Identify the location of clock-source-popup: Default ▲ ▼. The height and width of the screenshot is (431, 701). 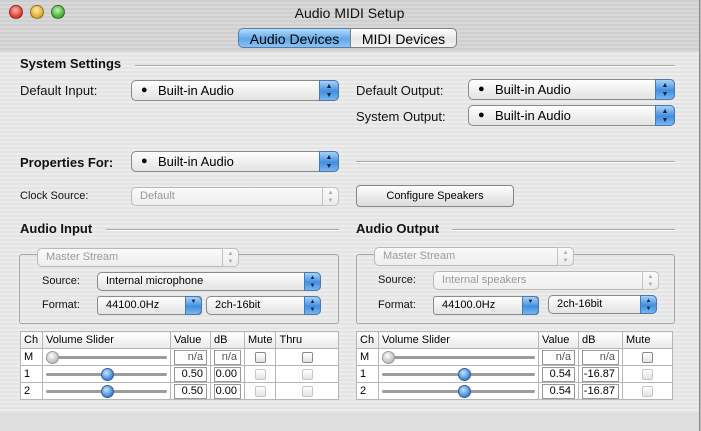
(235, 196).